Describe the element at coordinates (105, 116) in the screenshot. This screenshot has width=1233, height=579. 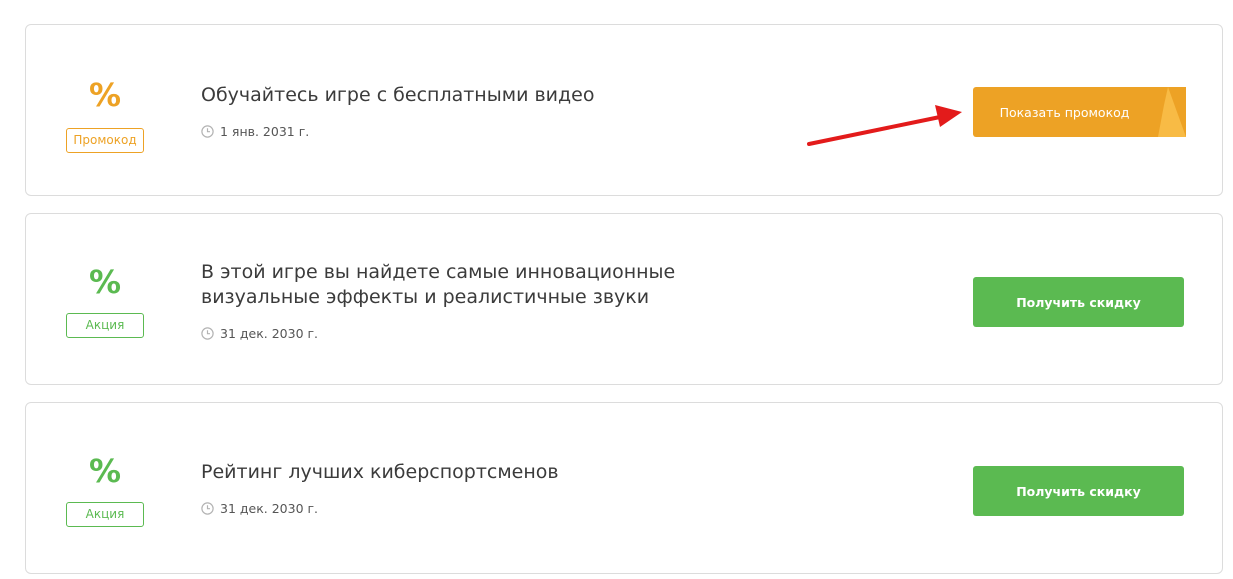
I see `offer-badge: % Промокод` at that location.